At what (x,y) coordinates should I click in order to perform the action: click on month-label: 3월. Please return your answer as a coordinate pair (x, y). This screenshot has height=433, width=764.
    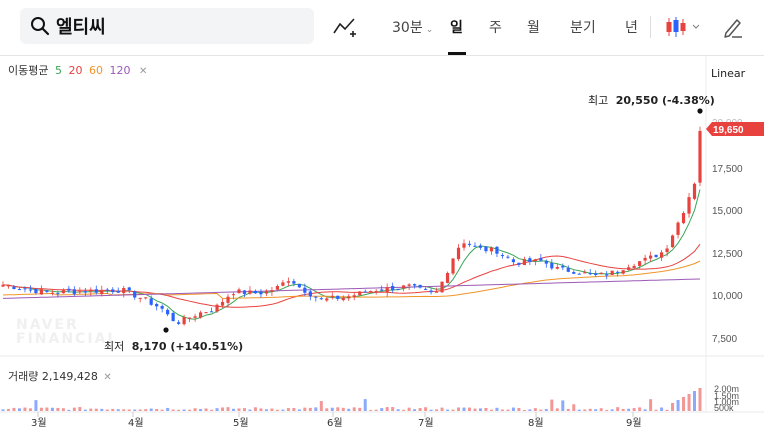
    Looking at the image, I should click on (39, 423).